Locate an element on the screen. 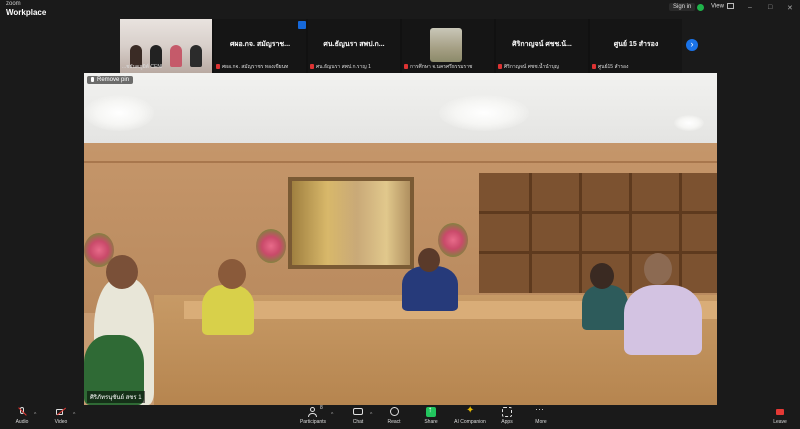 Image resolution: width=800 pixels, height=429 pixels. share-screen-icon is located at coordinates (431, 411).